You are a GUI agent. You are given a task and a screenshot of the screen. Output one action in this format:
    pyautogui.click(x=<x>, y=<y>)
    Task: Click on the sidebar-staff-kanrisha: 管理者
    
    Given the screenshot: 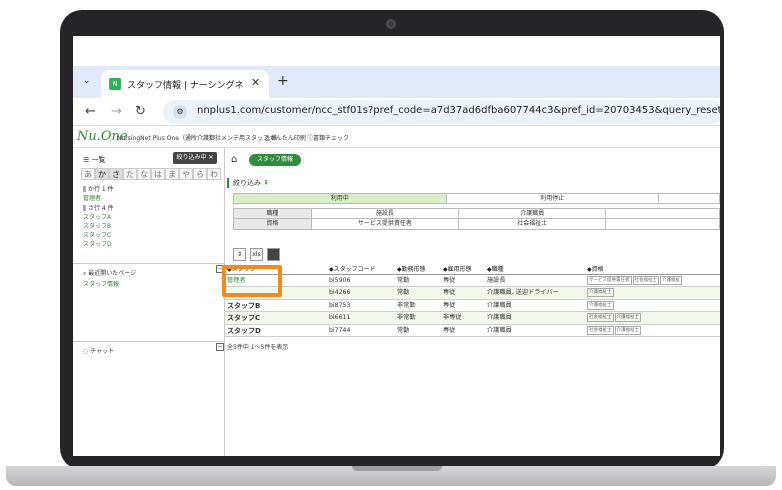 What is the action you would take?
    pyautogui.click(x=92, y=197)
    